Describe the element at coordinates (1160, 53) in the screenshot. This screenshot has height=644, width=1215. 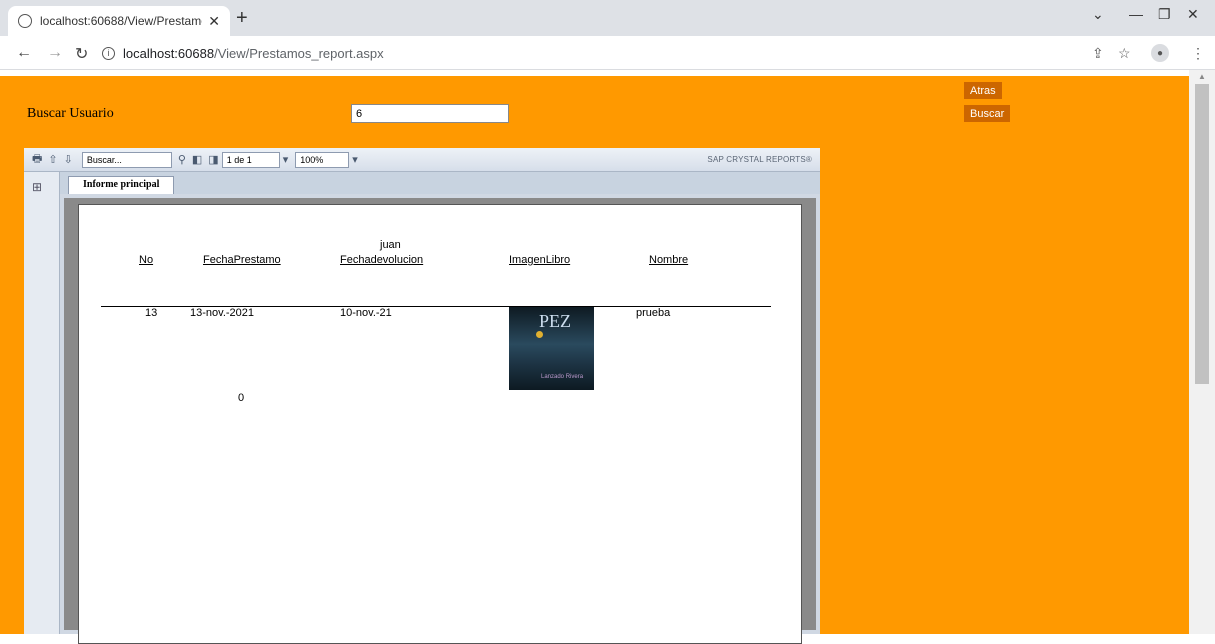
I see `profile-avatar-icon: ●` at that location.